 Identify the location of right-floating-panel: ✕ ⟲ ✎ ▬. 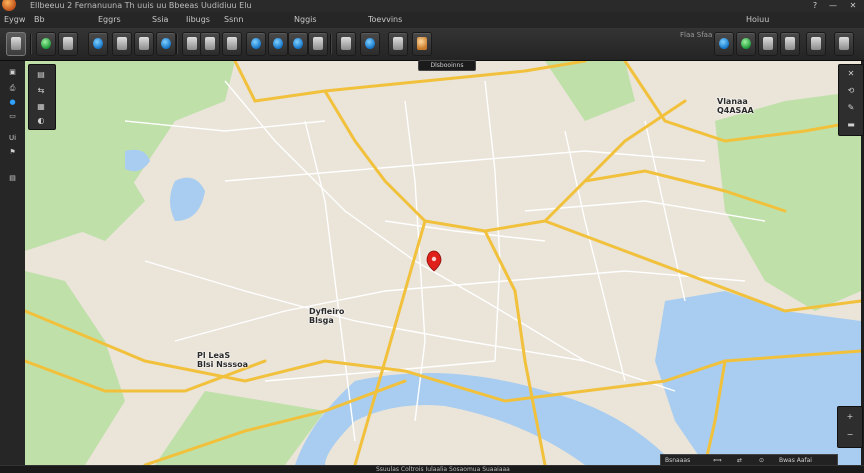
(851, 100).